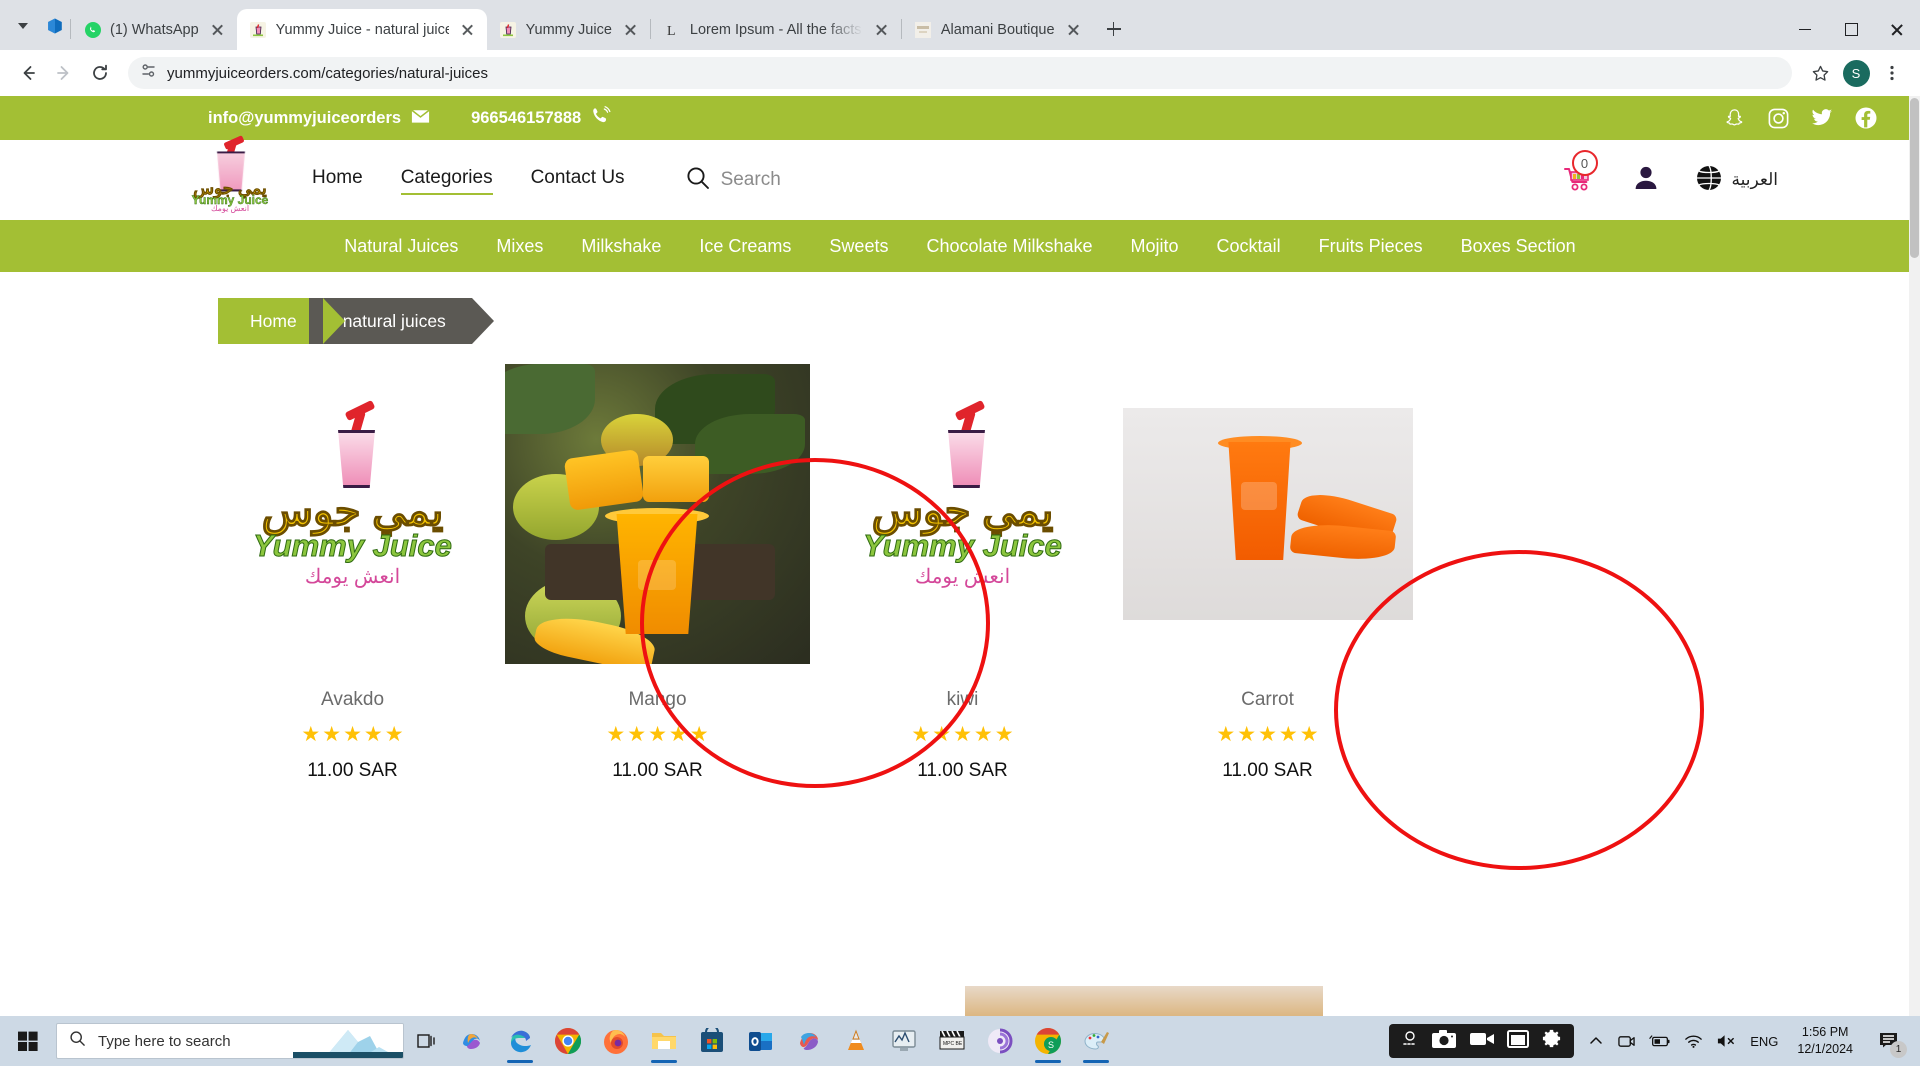 The width and height of the screenshot is (1920, 1080). What do you see at coordinates (712, 1041) in the screenshot?
I see `microsoft-store-icon` at bounding box center [712, 1041].